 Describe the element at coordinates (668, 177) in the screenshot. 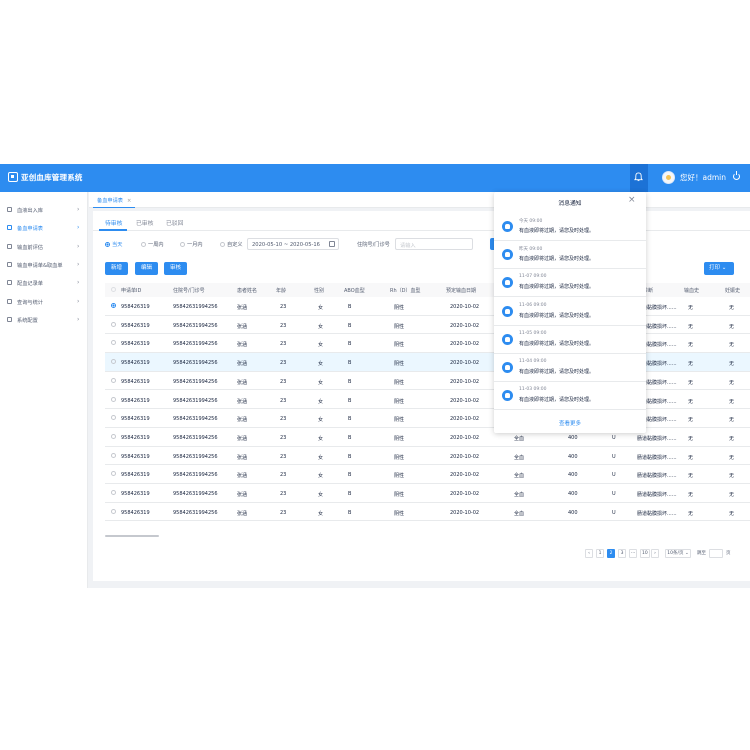

I see `avatar` at that location.